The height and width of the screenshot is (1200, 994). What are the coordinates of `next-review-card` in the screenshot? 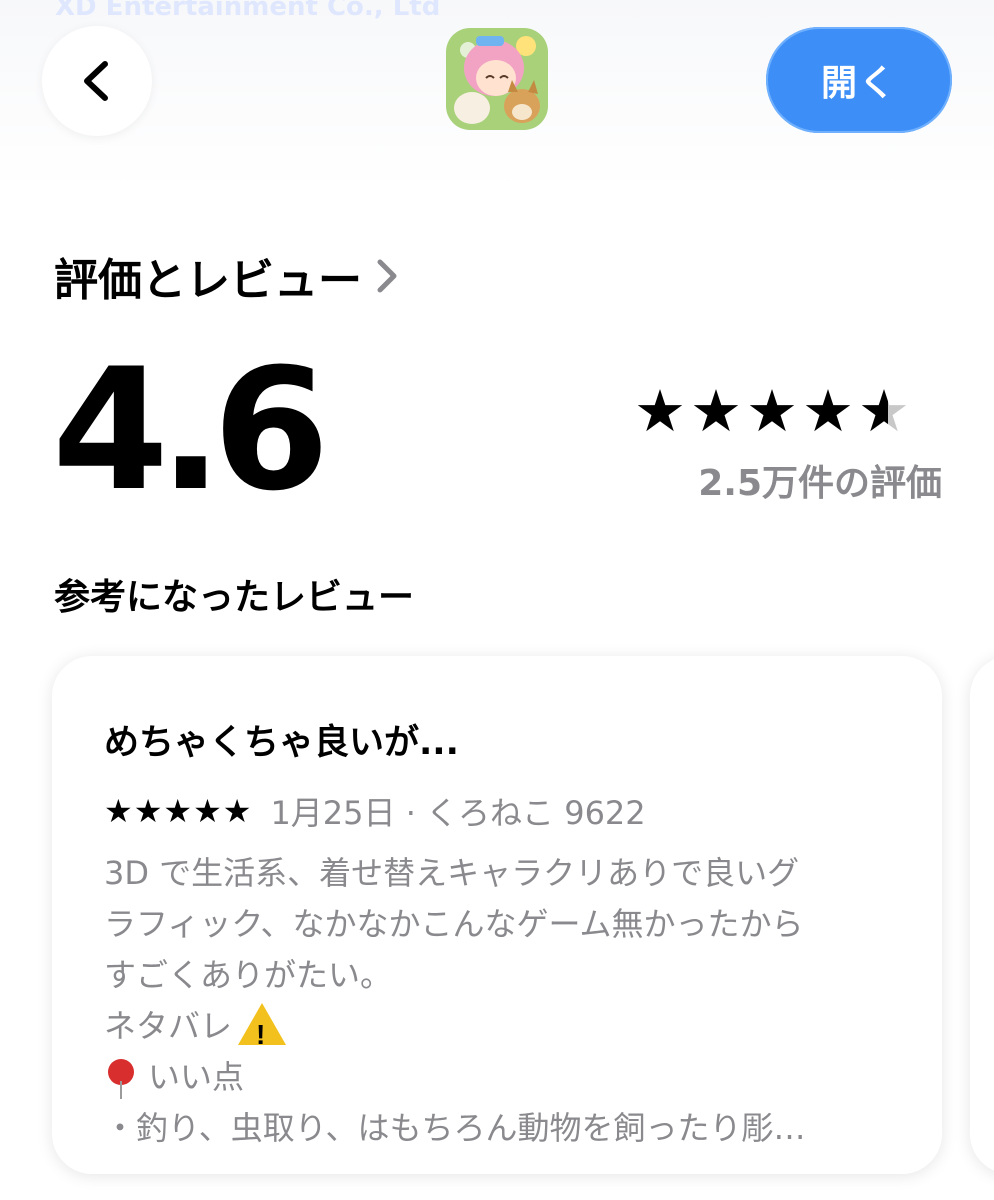 It's located at (982, 915).